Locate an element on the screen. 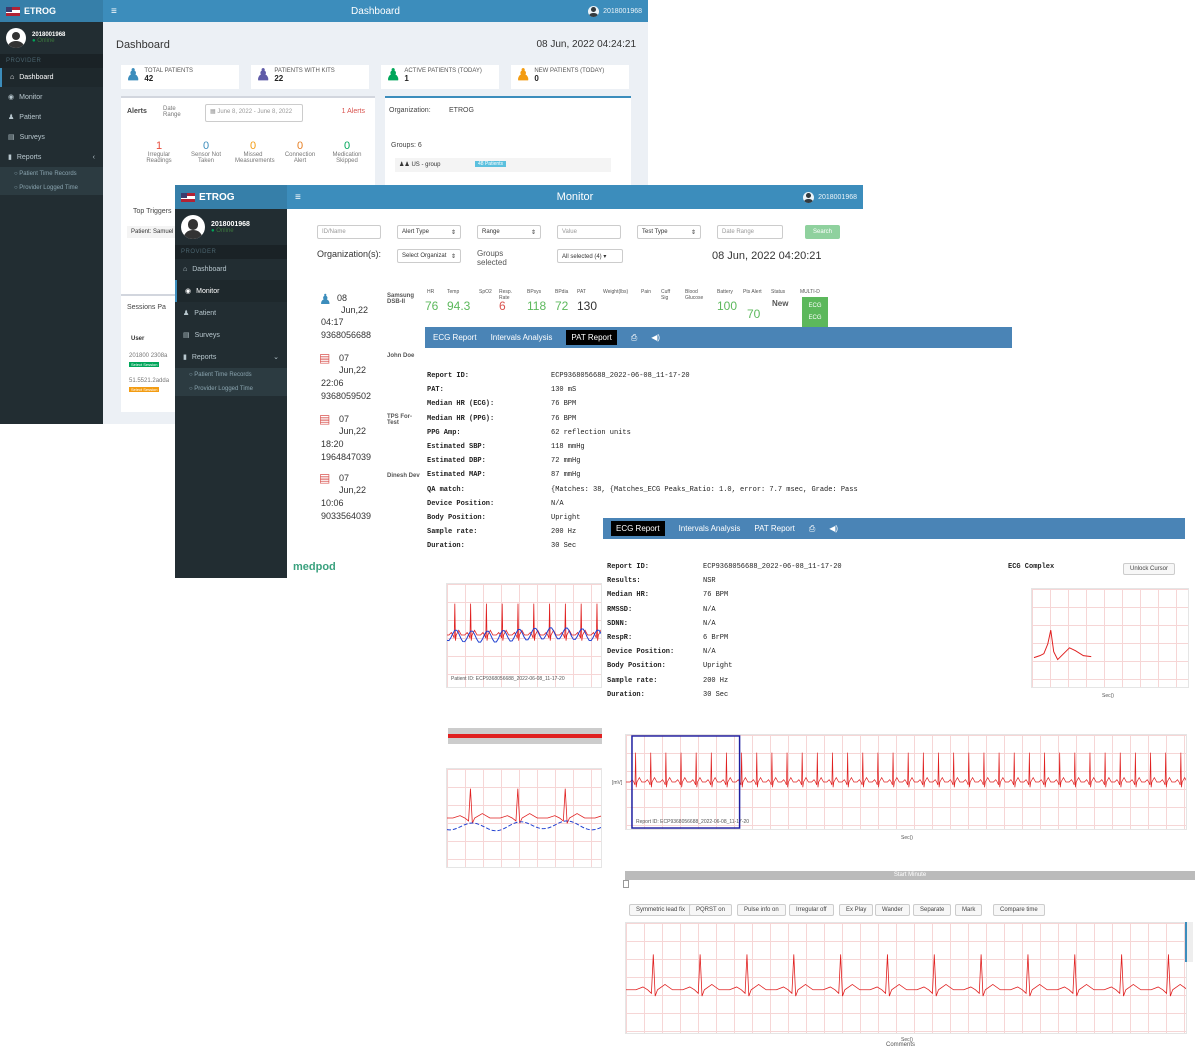  value-input: Value is located at coordinates (589, 232).